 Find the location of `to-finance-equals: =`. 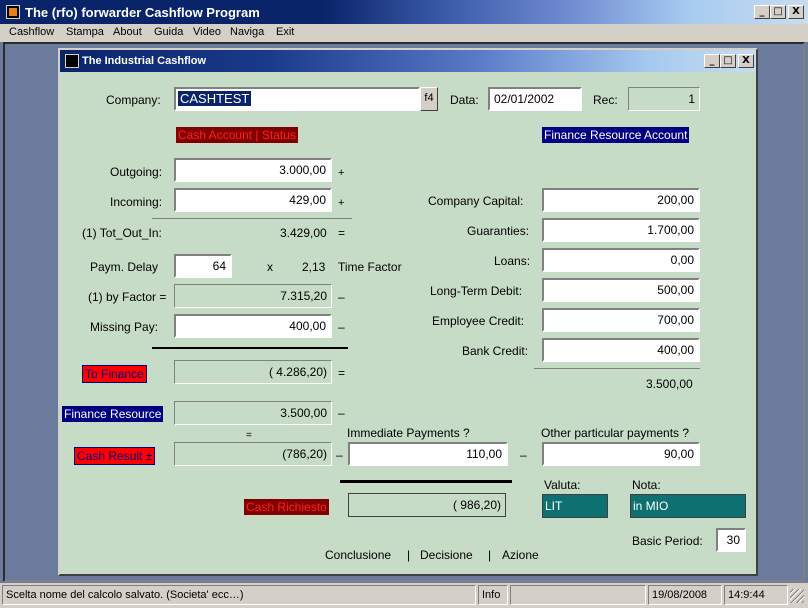

to-finance-equals: = is located at coordinates (342, 373).